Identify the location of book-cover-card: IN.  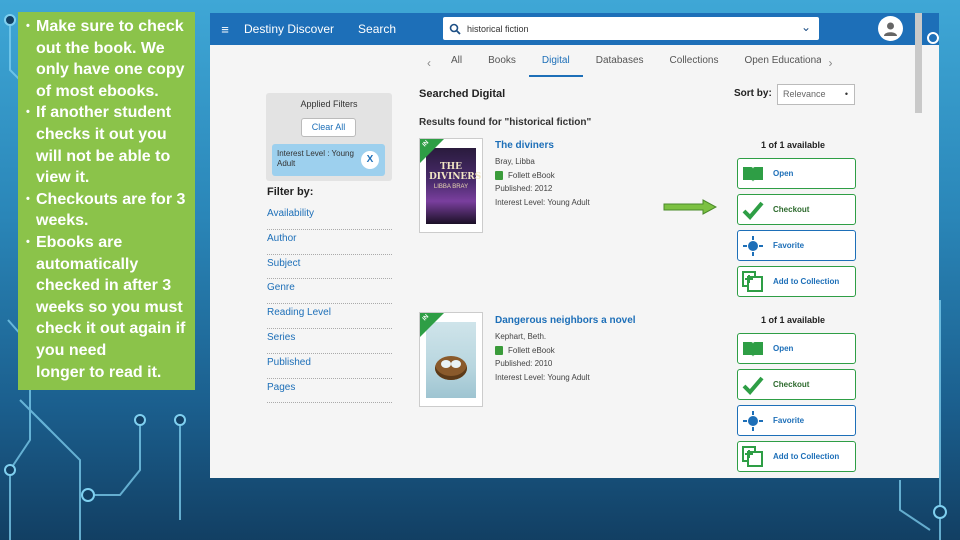
(451, 359).